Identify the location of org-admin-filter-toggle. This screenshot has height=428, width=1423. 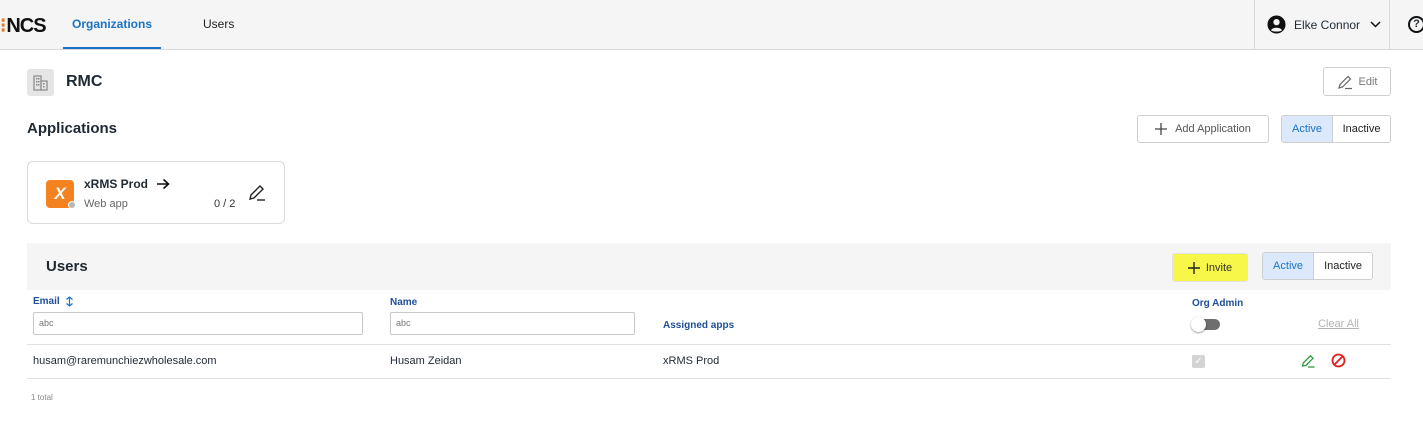
(1205, 324).